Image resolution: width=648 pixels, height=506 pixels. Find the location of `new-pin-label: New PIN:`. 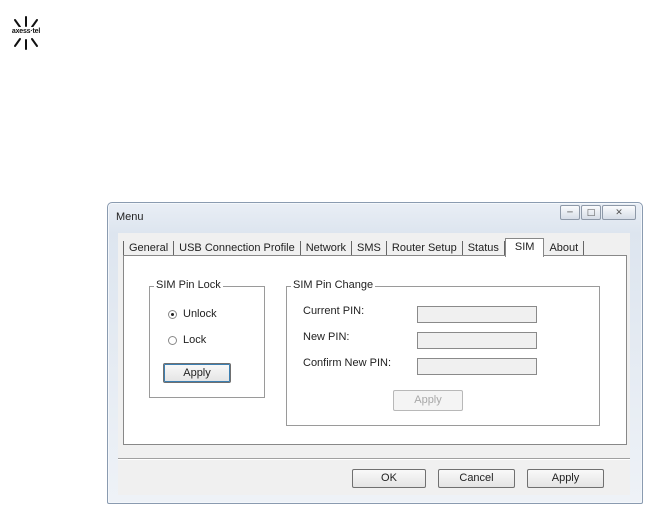

new-pin-label: New PIN: is located at coordinates (326, 337).